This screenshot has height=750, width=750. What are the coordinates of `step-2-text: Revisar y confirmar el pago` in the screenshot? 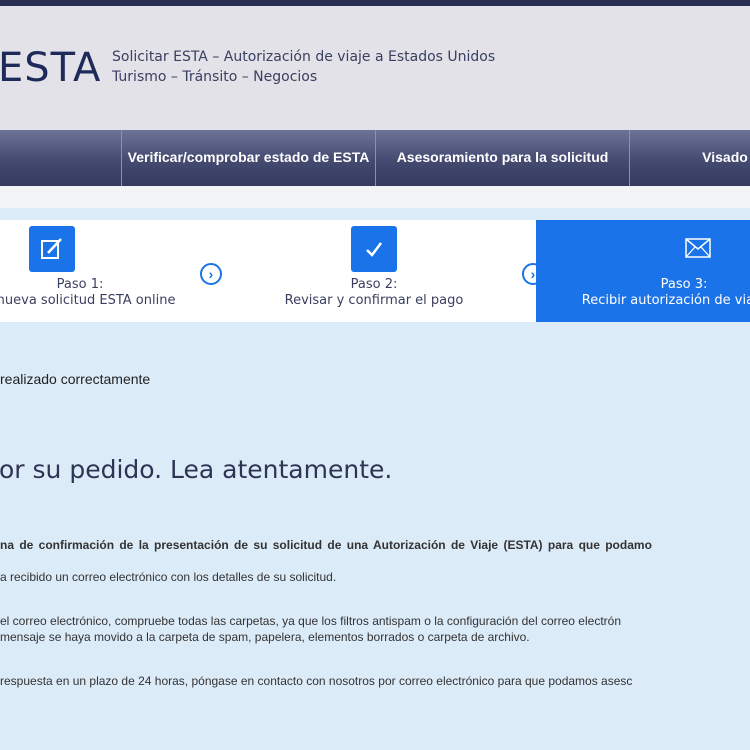 It's located at (374, 300).